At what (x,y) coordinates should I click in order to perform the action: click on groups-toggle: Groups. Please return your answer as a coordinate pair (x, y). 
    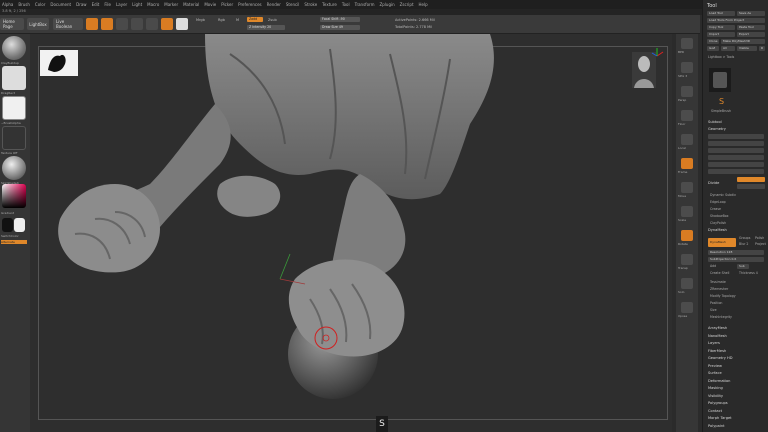
    Looking at the image, I should click on (744, 238).